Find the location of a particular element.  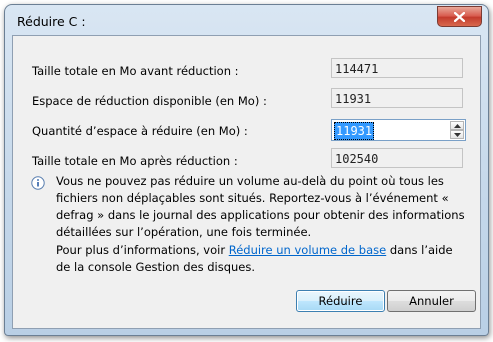

spin-up-button is located at coordinates (457, 125).